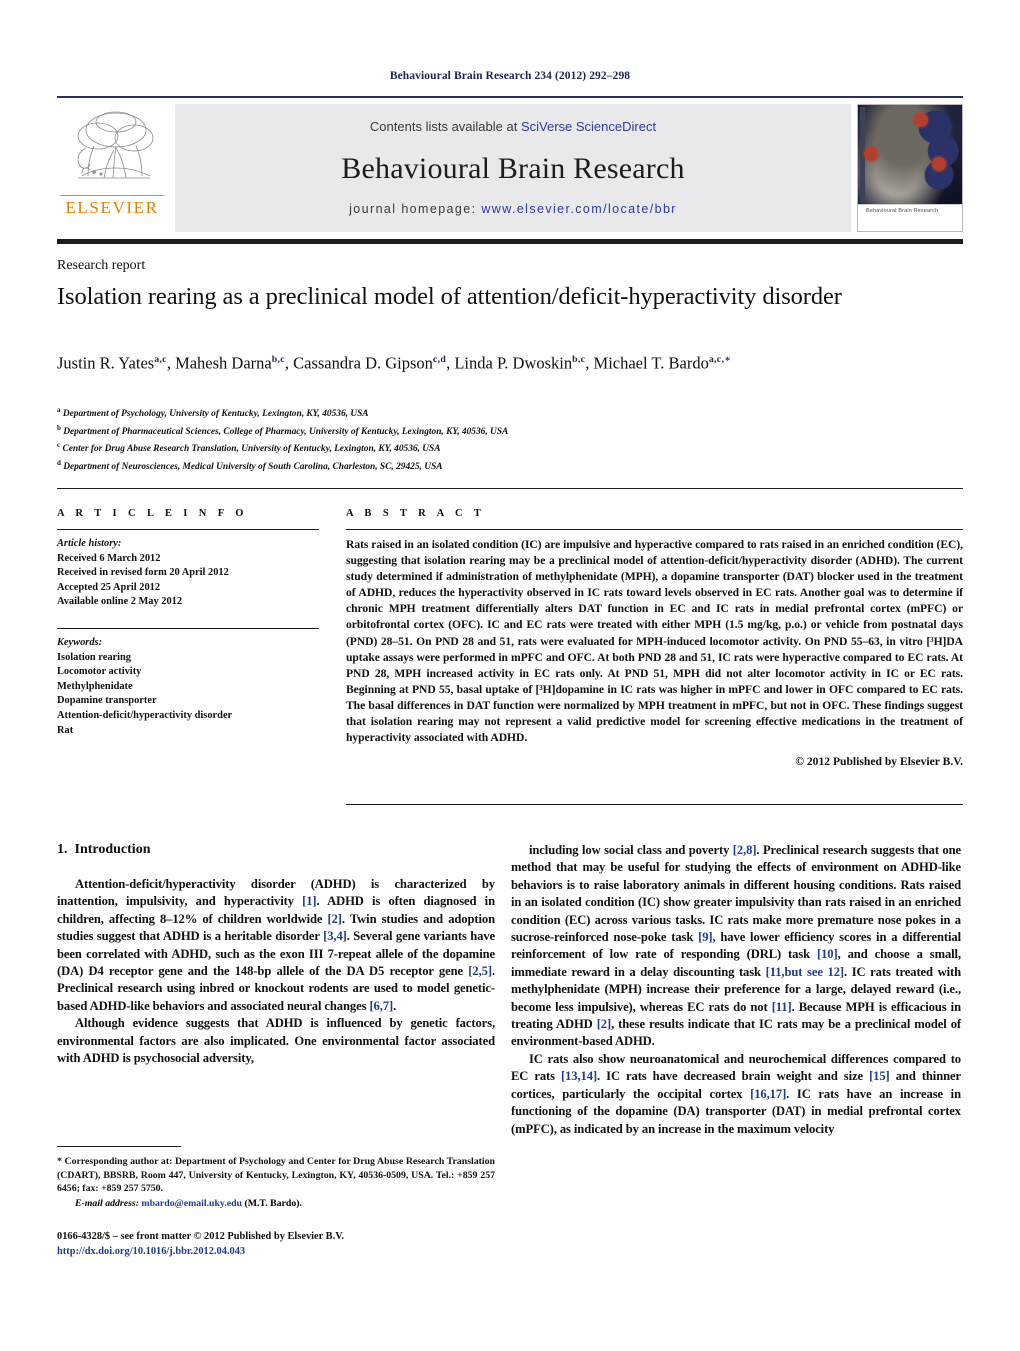  Describe the element at coordinates (579, 209) in the screenshot. I see `journal-homepage-link: www.elsevier.com/locate/bbr` at that location.